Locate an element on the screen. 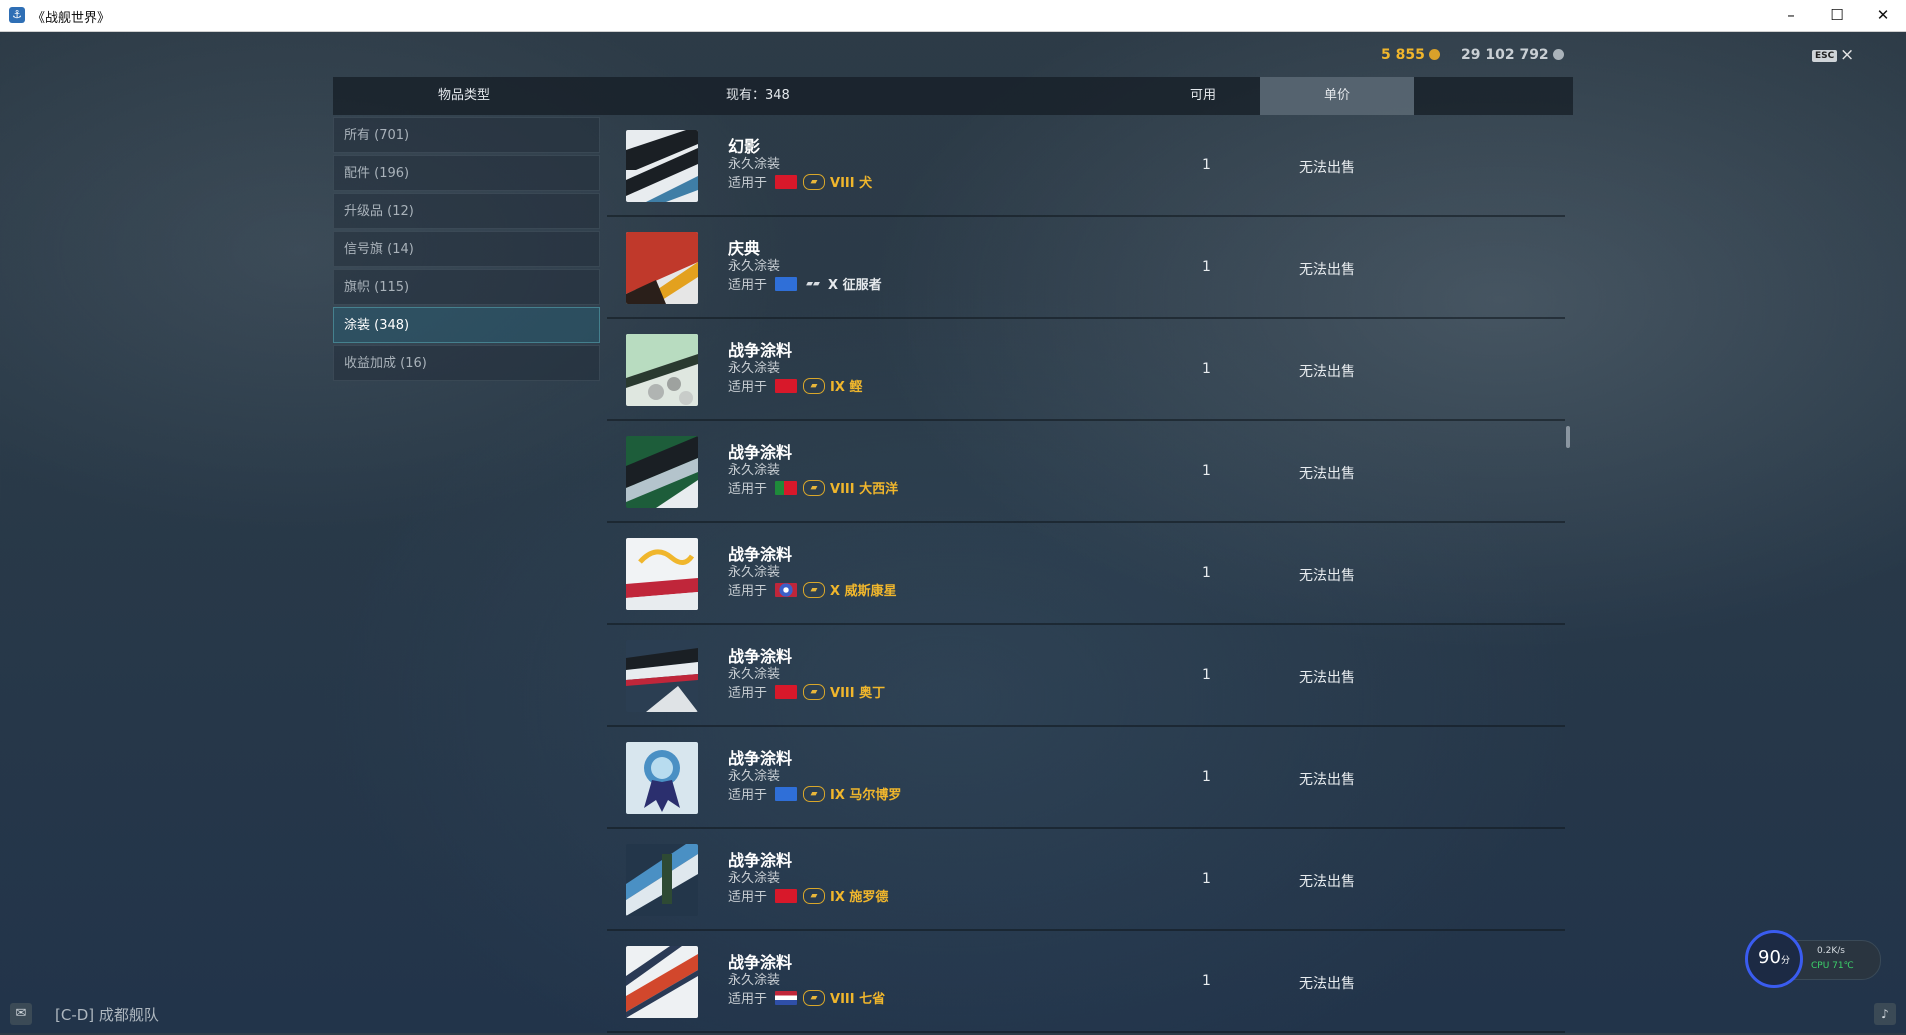  gold-amount: 5 855 is located at coordinates (1403, 55).